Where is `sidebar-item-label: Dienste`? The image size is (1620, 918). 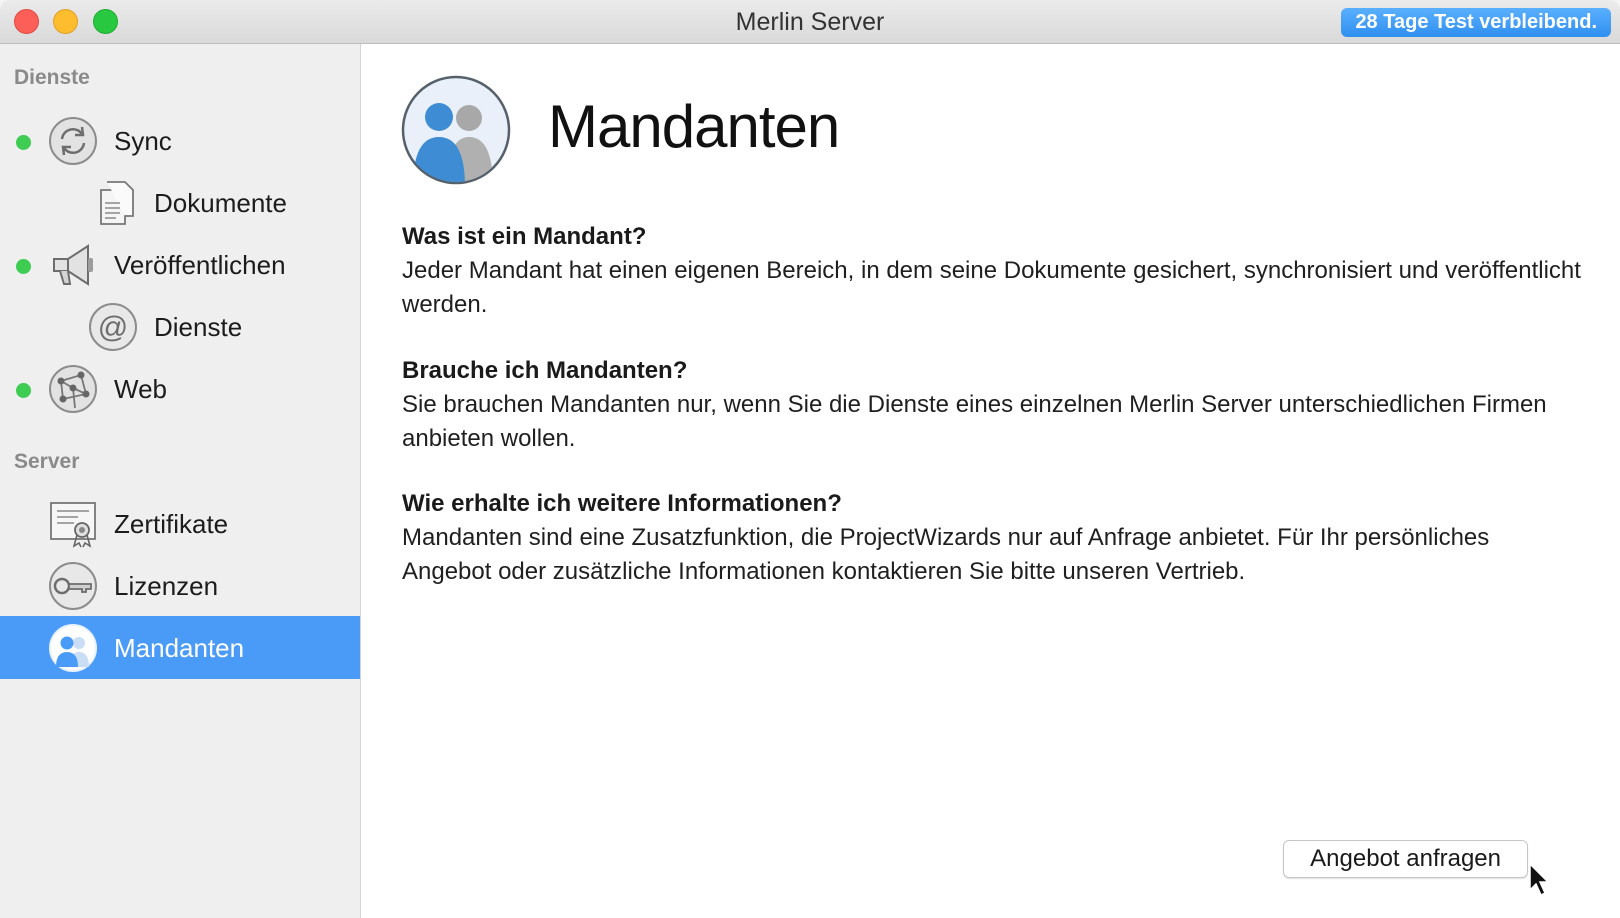
sidebar-item-label: Dienste is located at coordinates (198, 327).